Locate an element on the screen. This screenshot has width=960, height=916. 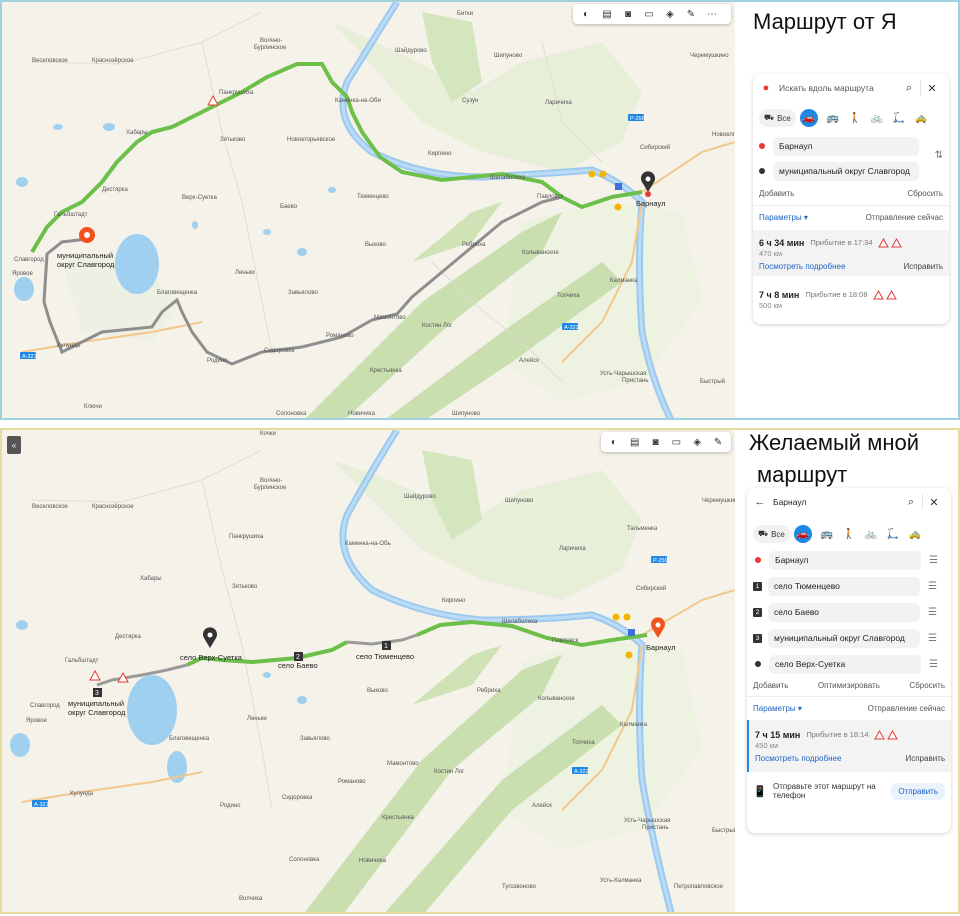
waypoint-field: село Баево is located at coordinates (844, 612).